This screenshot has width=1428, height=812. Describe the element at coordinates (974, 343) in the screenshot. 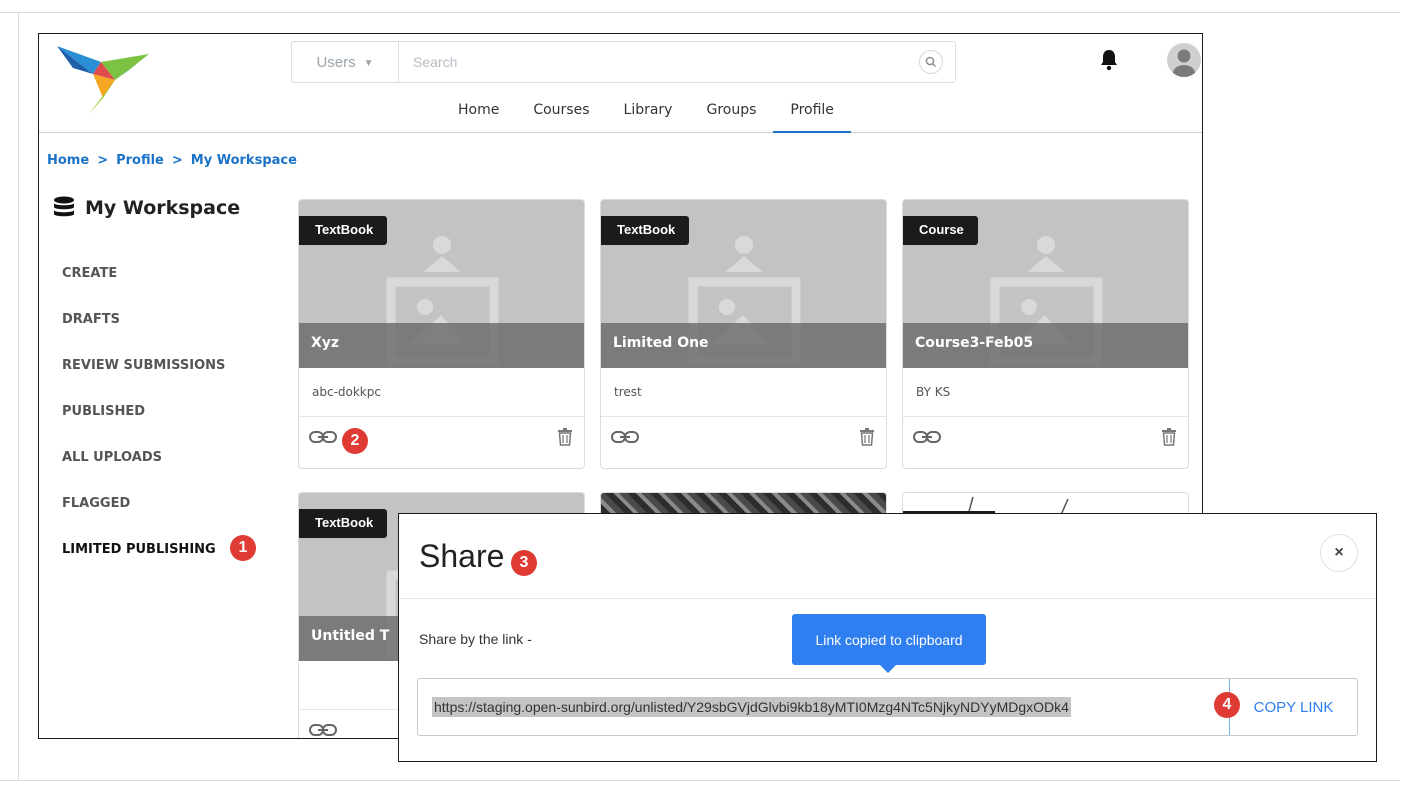

I see `card-title: Course3-Feb05` at that location.